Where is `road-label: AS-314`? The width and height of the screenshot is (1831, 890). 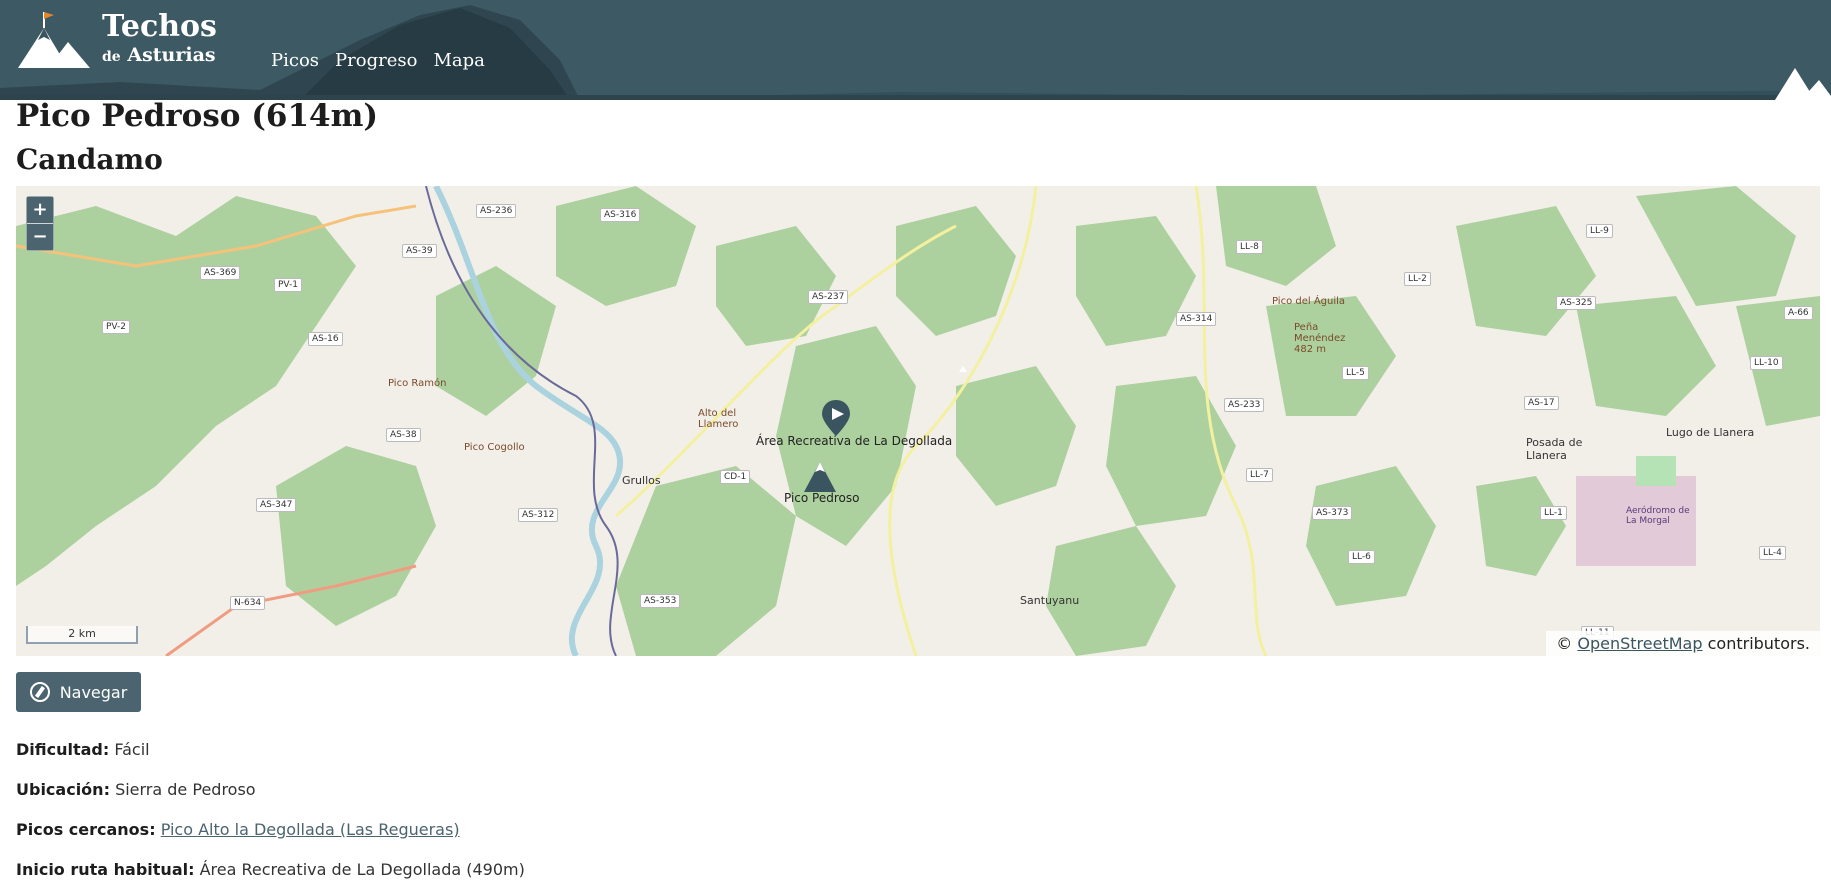 road-label: AS-314 is located at coordinates (1196, 319).